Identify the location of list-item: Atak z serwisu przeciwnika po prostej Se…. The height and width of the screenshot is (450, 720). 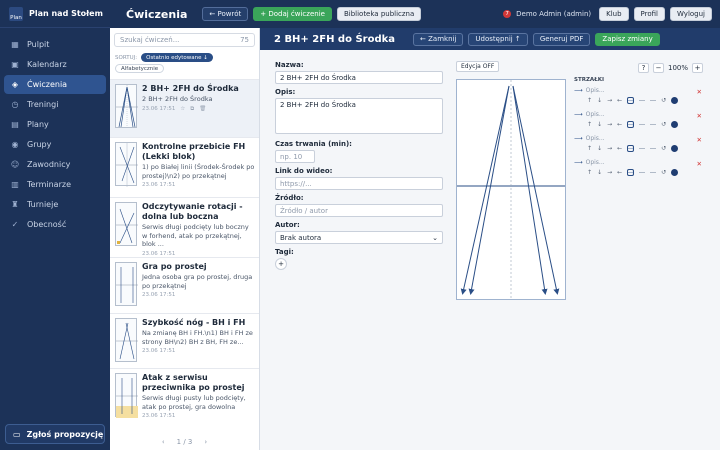
(184, 397).